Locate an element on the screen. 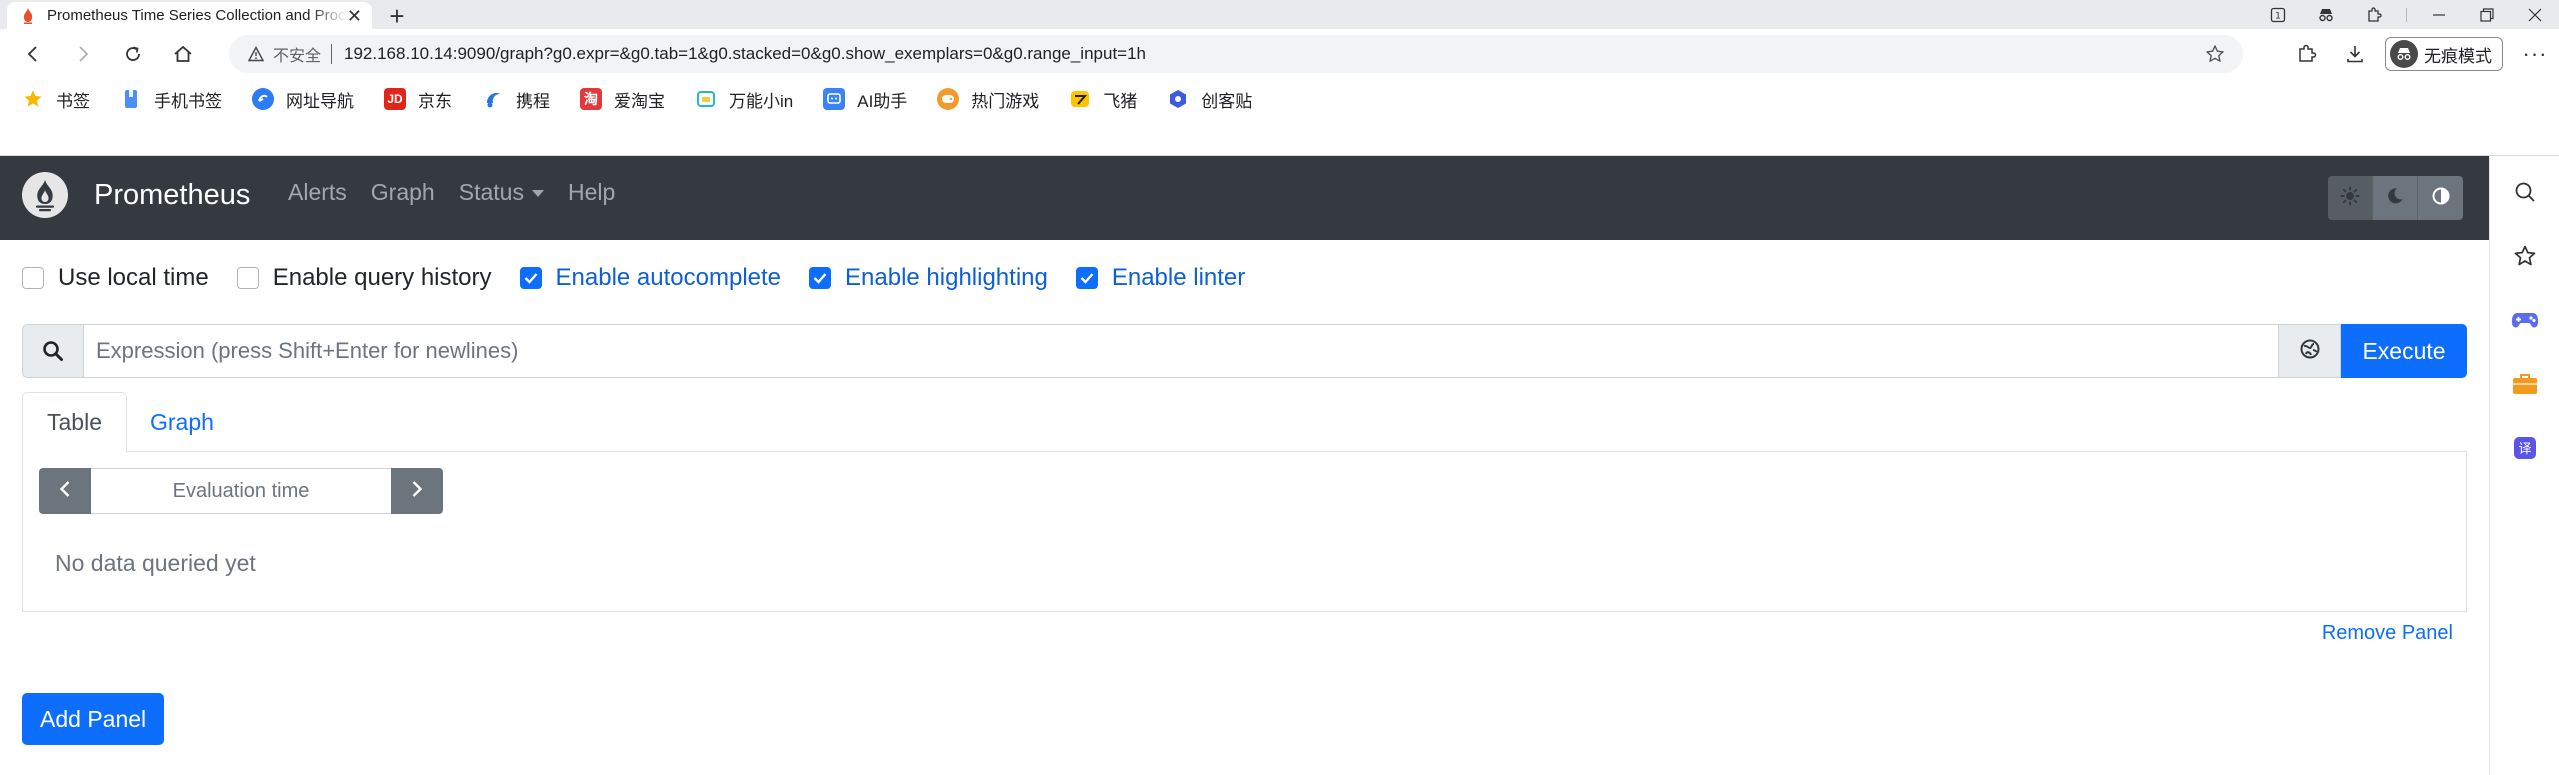 The width and height of the screenshot is (2559, 775). bookmark-item: AI助手 is located at coordinates (871, 99).